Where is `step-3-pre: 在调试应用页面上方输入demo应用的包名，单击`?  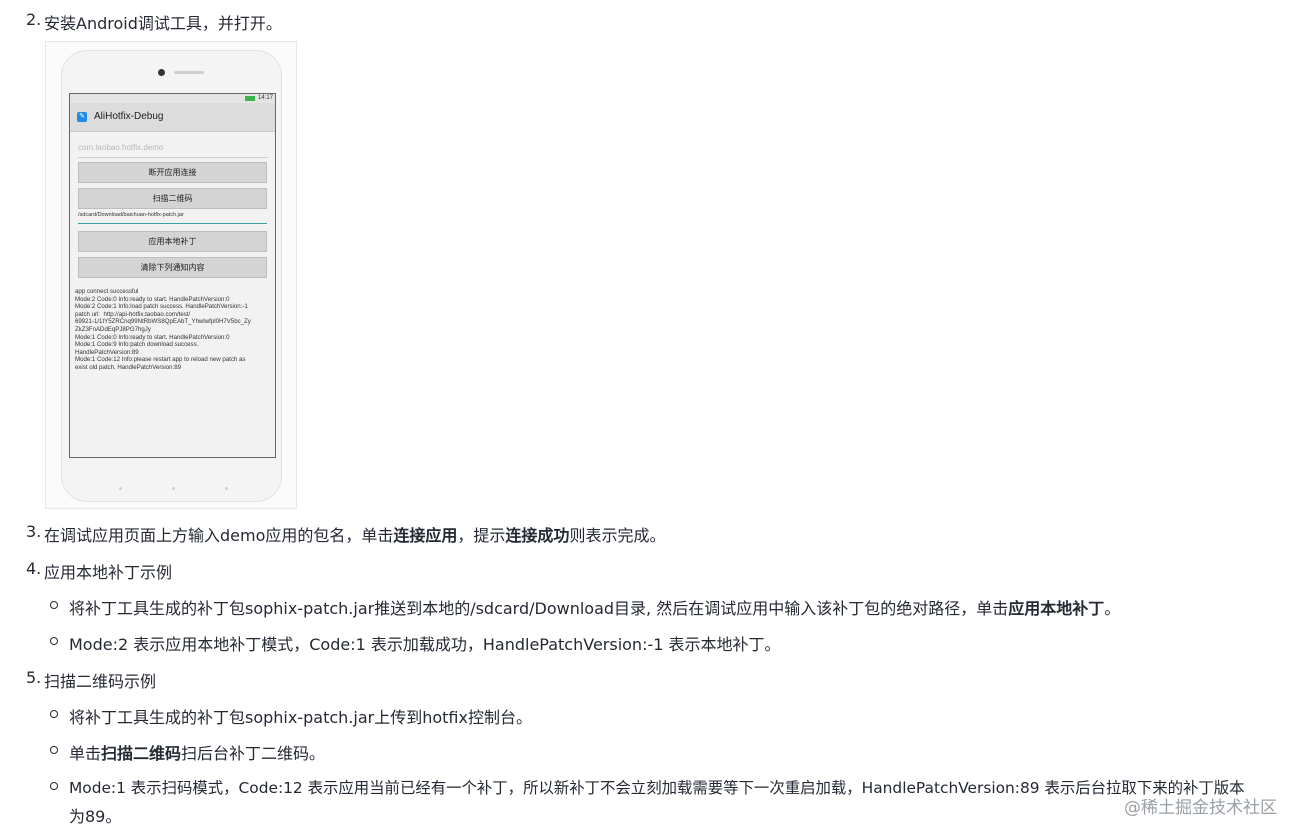 step-3-pre: 在调试应用页面上方输入demo应用的包名，单击 is located at coordinates (219, 535).